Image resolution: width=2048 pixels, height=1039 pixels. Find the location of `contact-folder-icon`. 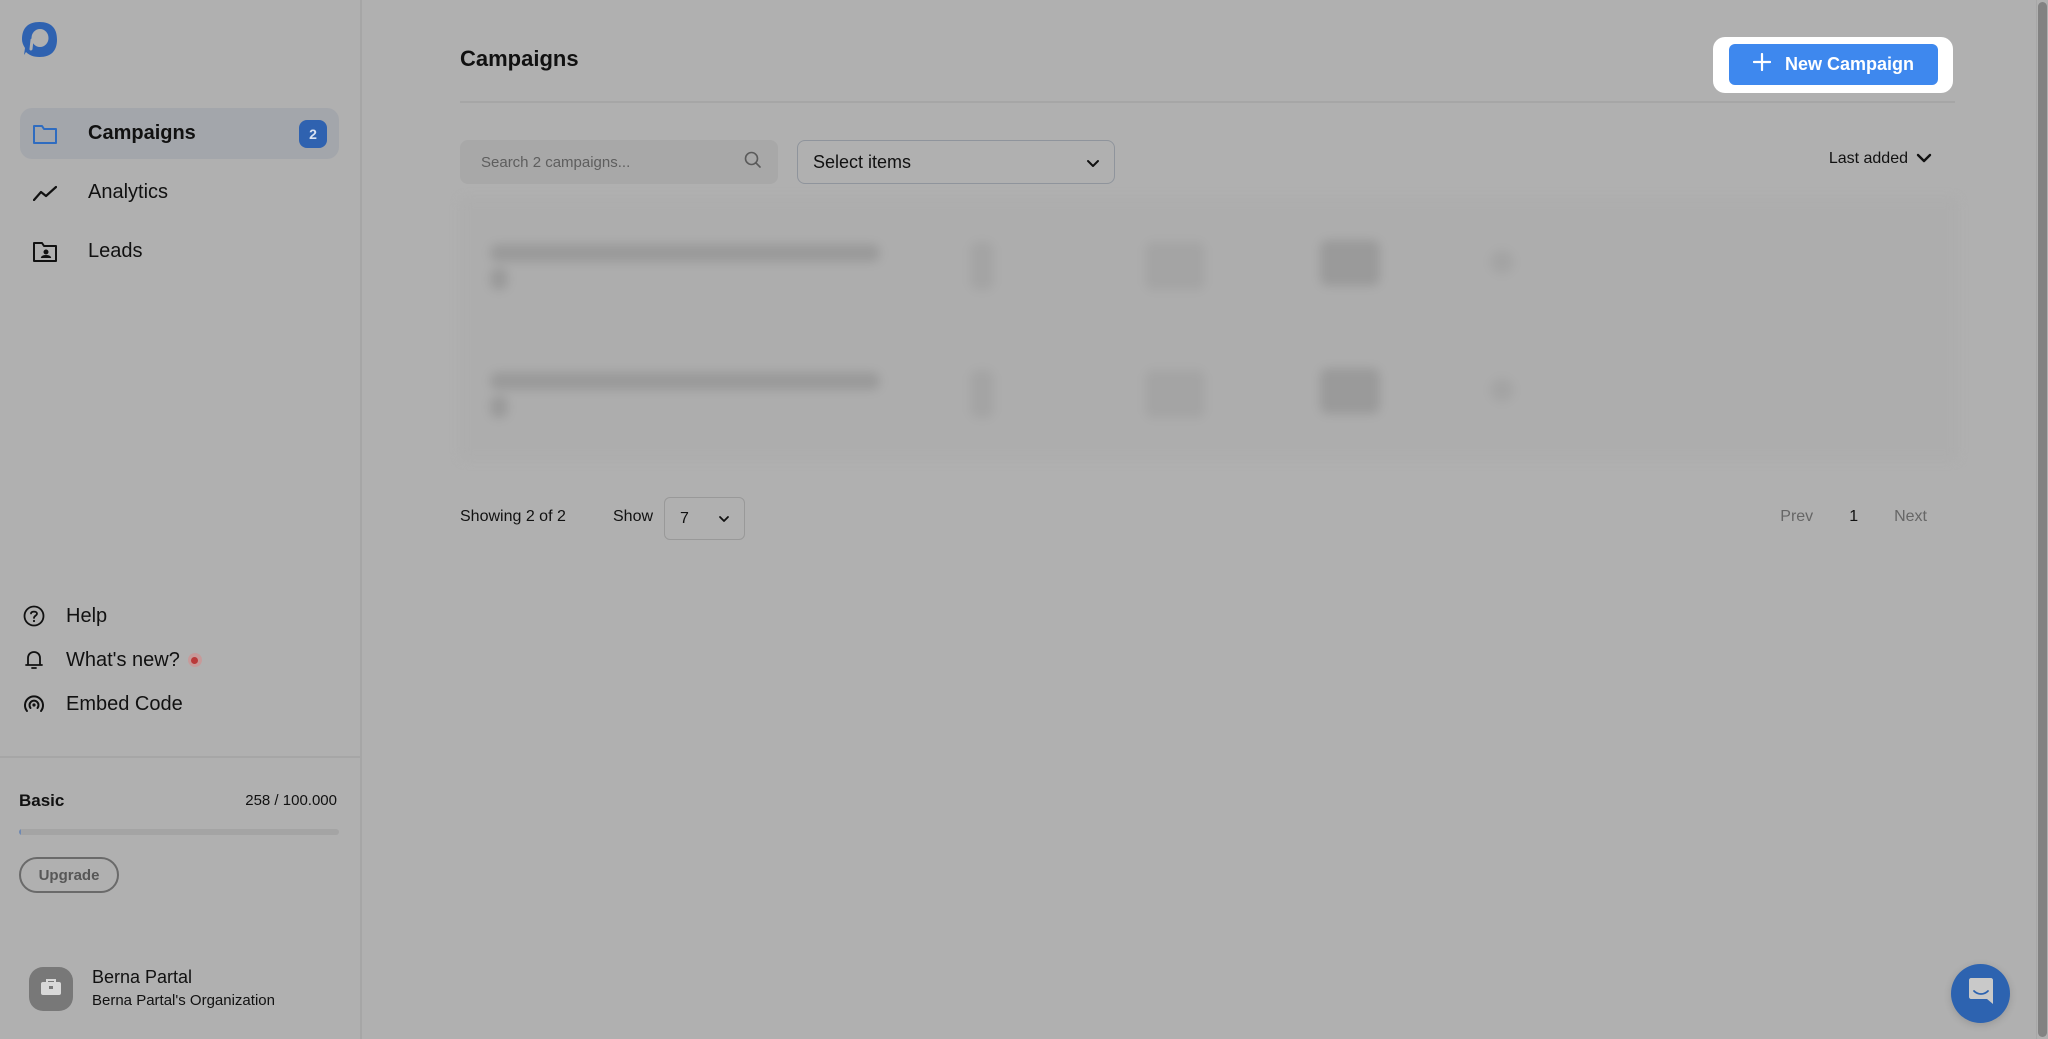

contact-folder-icon is located at coordinates (45, 252).